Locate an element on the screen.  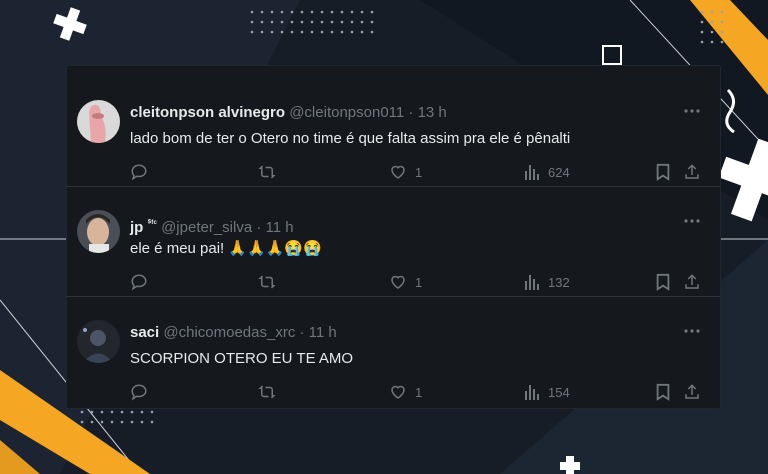
tweet-text: SCORPION OTERO EU TE AMO is located at coordinates (242, 358).